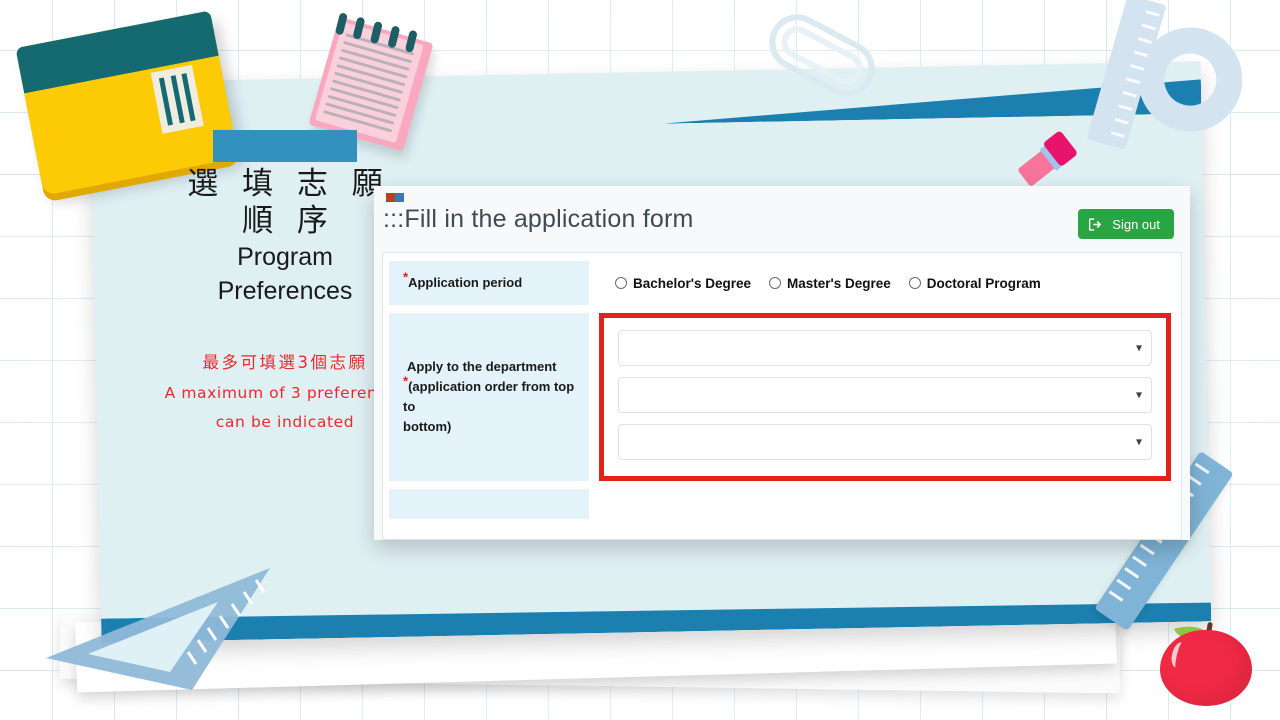  I want to click on department-select-row-2: ▾, so click(885, 395).